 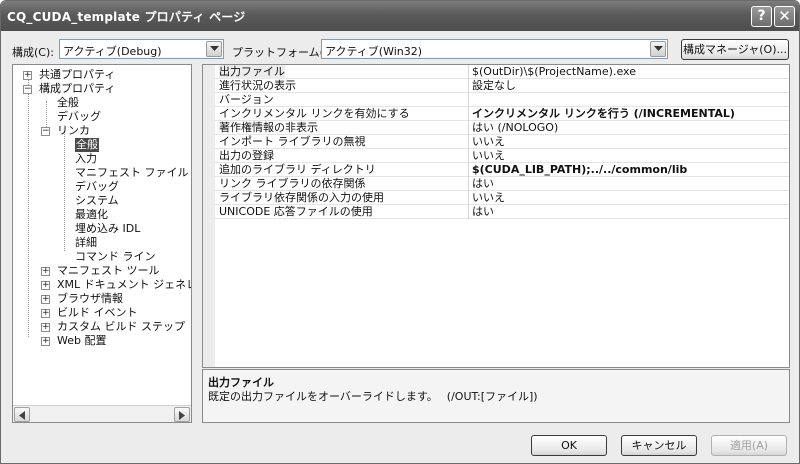 I want to click on property-row: 出力の登録 いいえ, so click(x=502, y=156).